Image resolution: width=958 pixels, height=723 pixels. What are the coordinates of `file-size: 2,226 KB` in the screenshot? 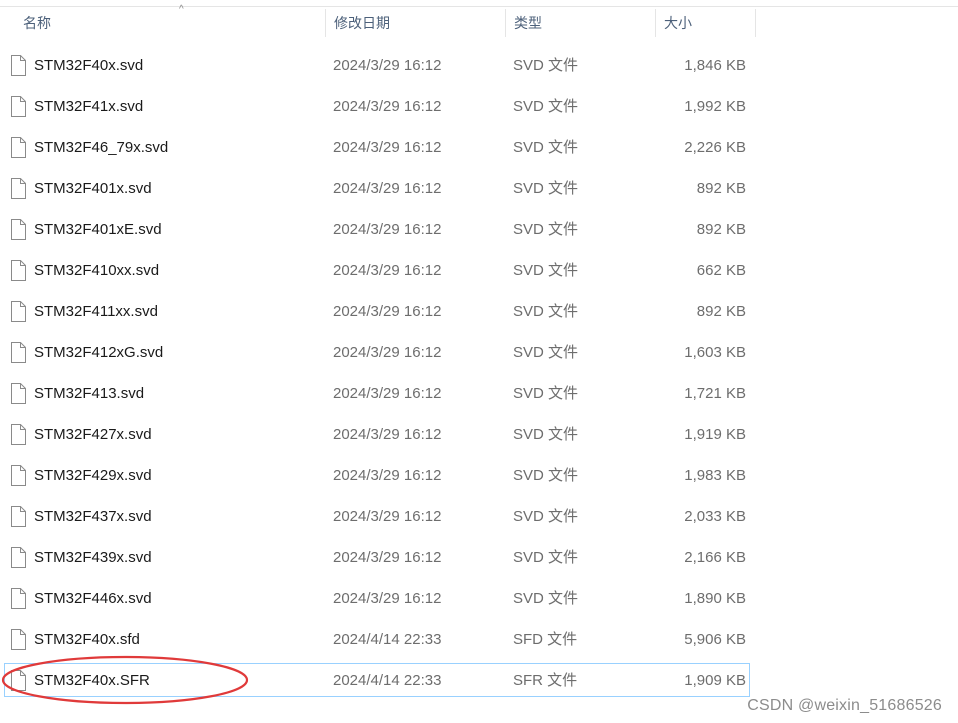 It's located at (715, 147).